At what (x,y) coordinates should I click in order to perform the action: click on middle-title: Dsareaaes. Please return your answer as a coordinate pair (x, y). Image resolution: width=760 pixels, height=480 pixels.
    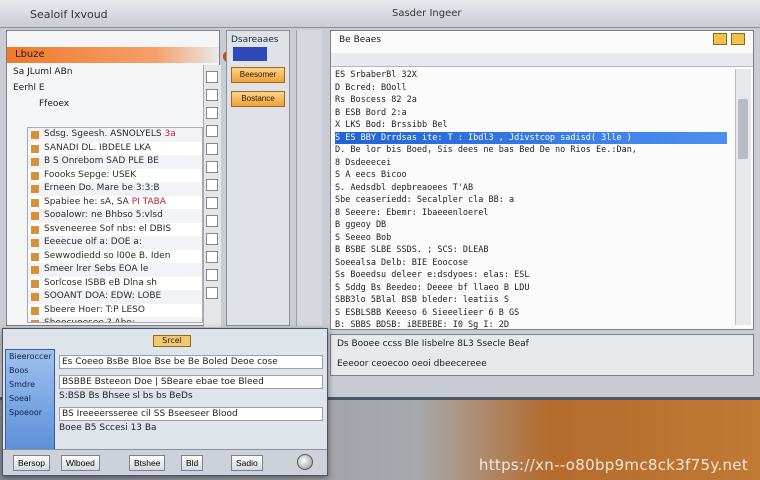
    Looking at the image, I should click on (255, 40).